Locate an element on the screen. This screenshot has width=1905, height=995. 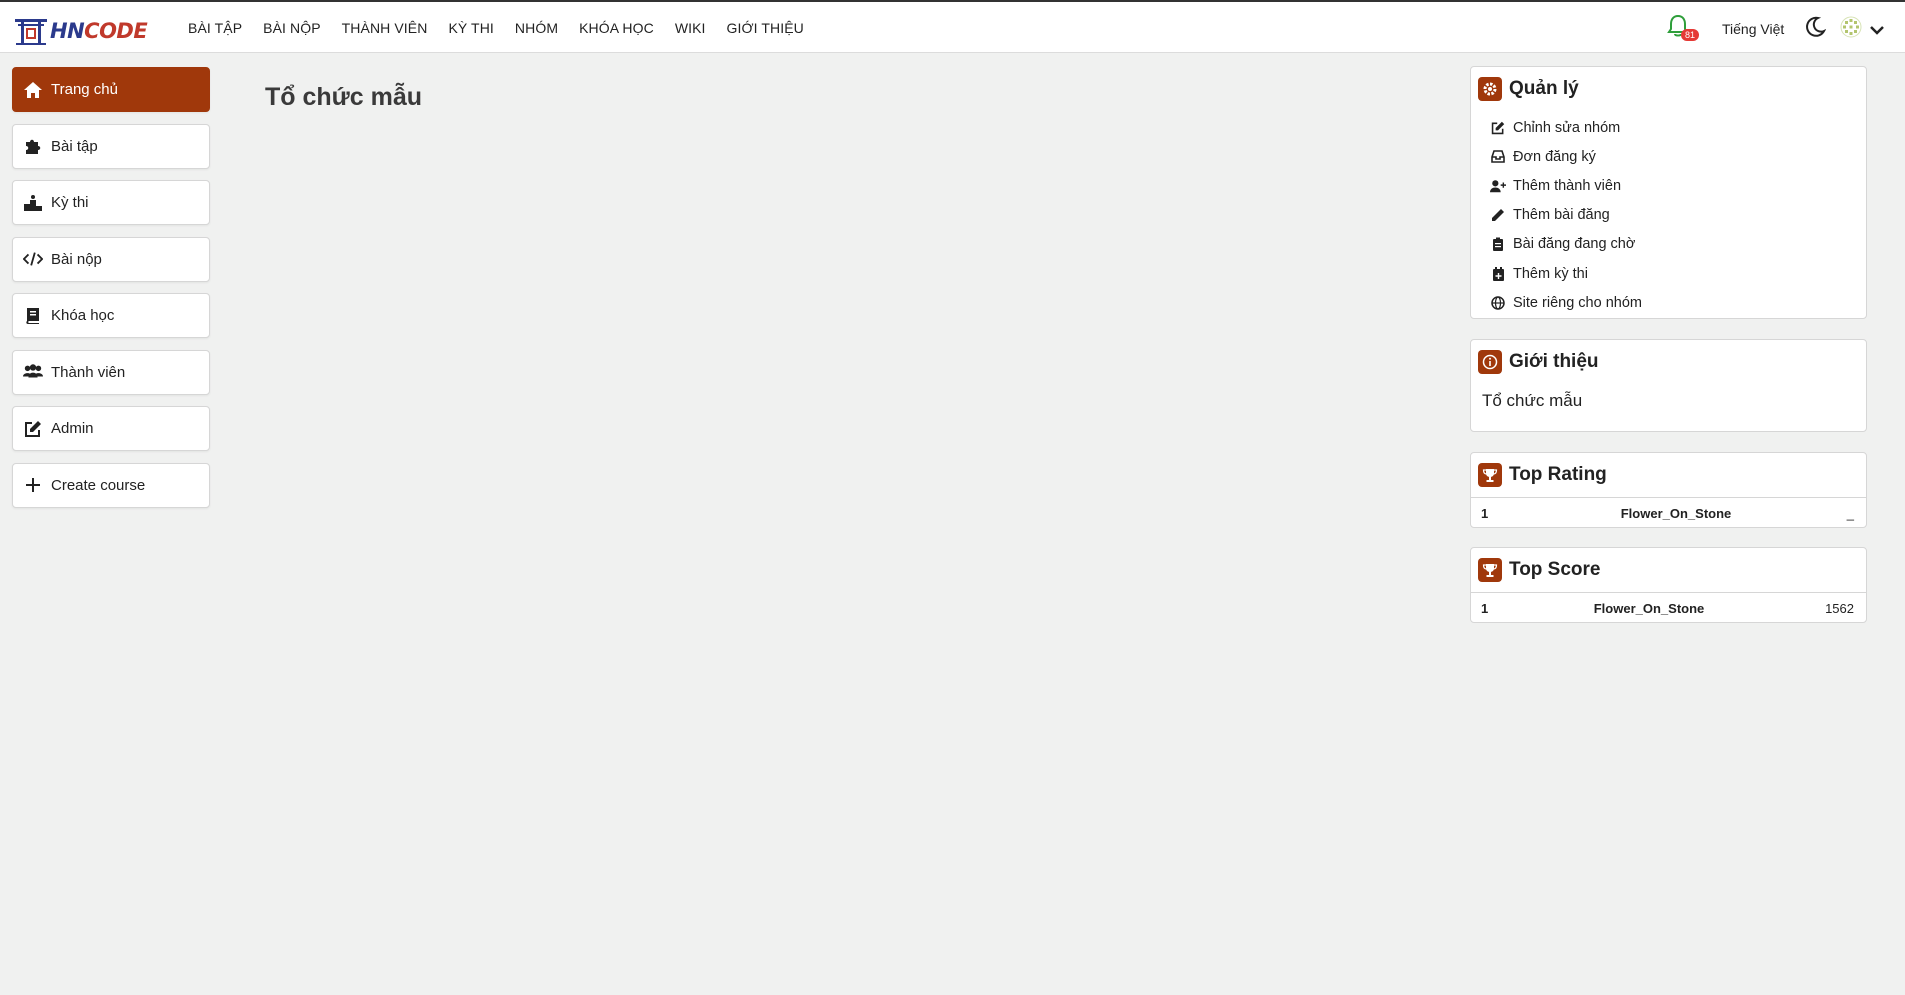
about-panel-header: Giới thiệu is located at coordinates (1668, 362).